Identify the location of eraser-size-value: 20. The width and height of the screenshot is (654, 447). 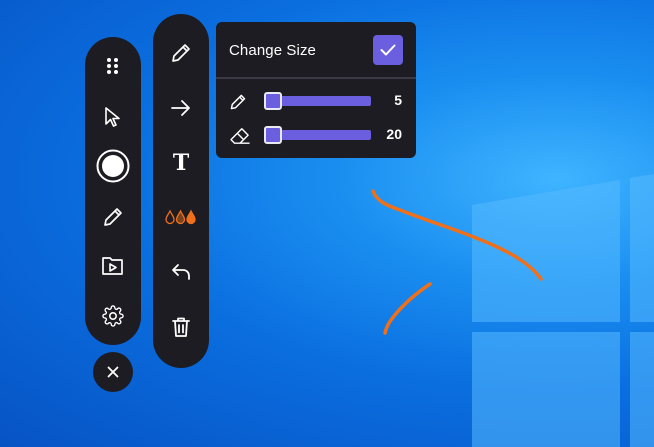
(394, 134).